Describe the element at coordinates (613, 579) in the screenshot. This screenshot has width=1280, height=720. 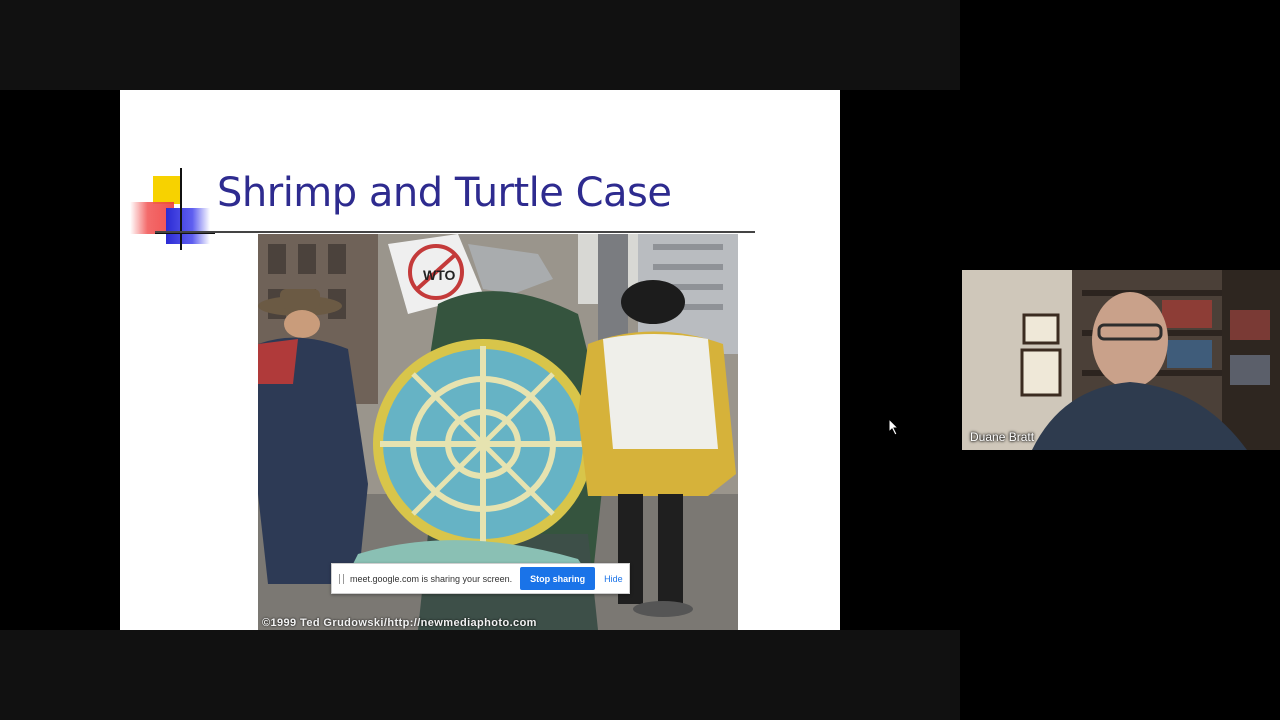
I see `hide-button: Hide` at that location.